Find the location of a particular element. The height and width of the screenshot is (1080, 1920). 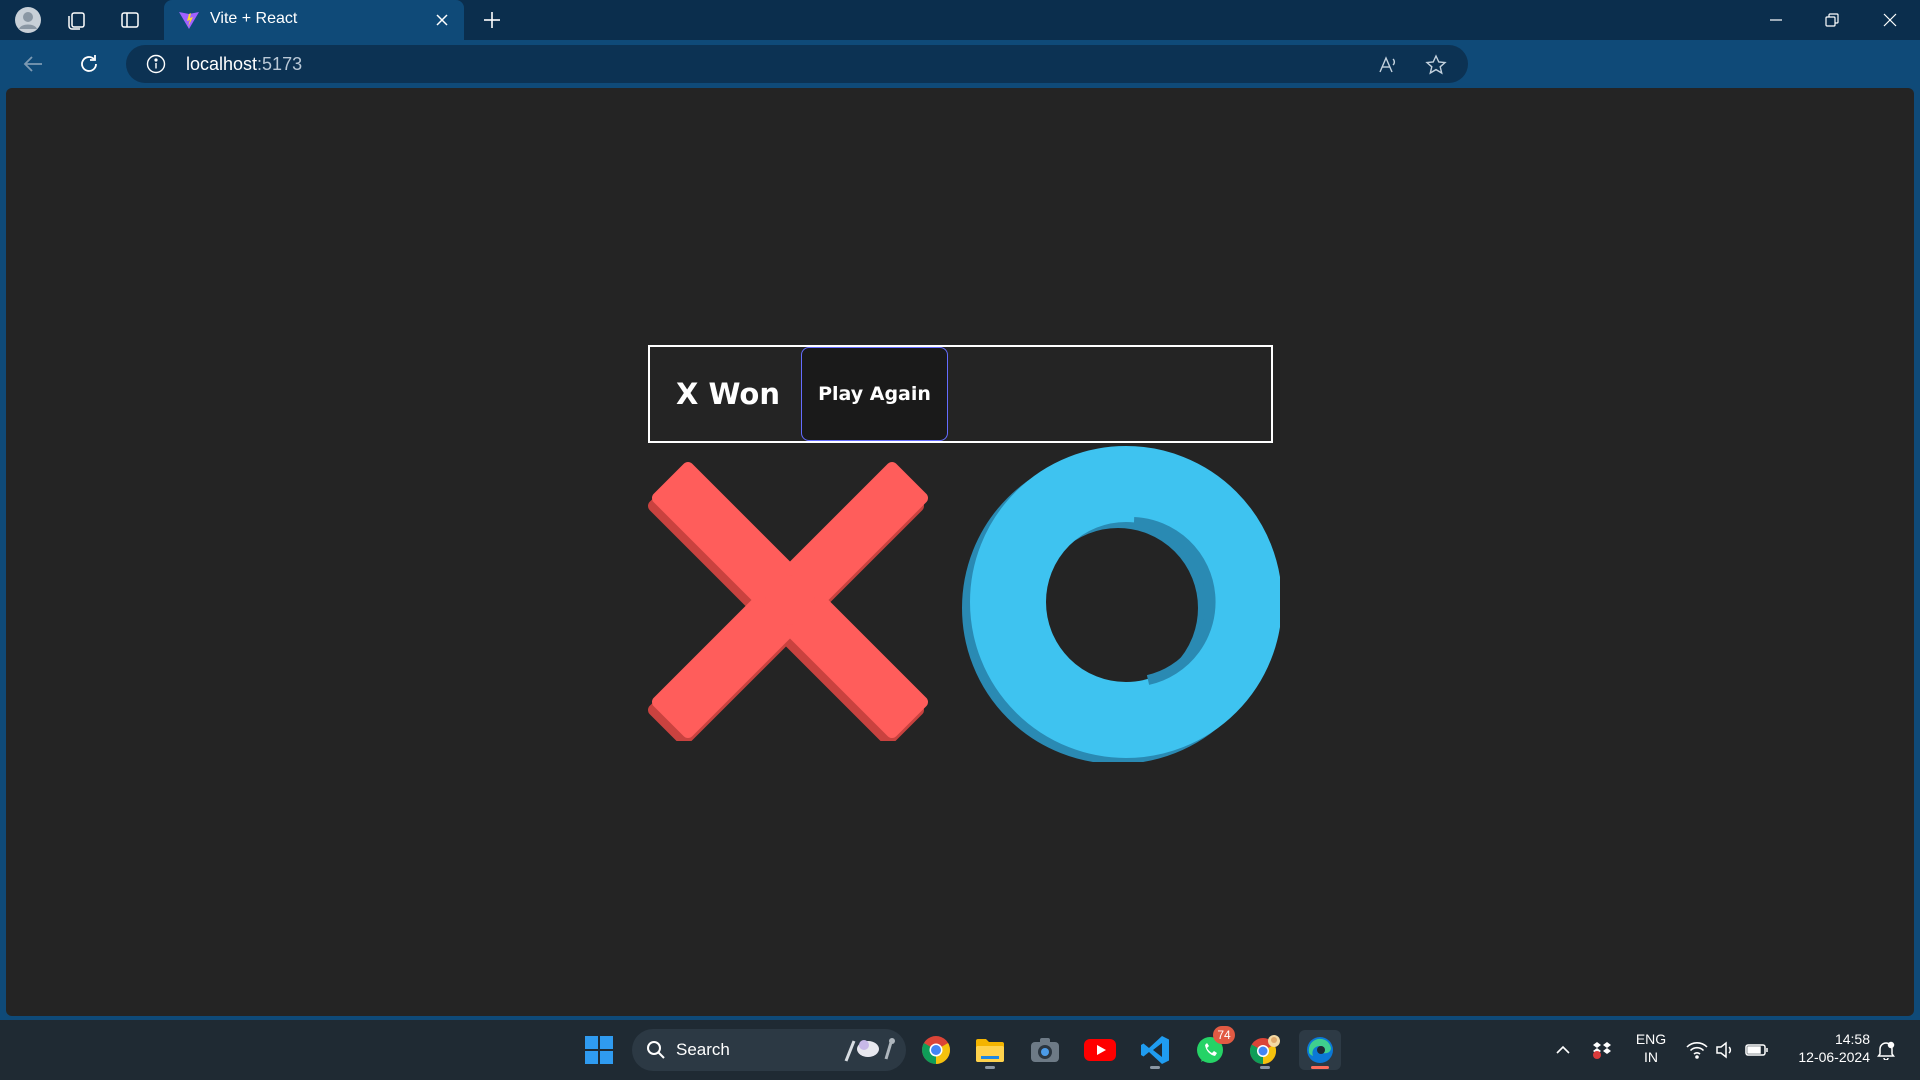

read-aloud-icon is located at coordinates (1388, 65).